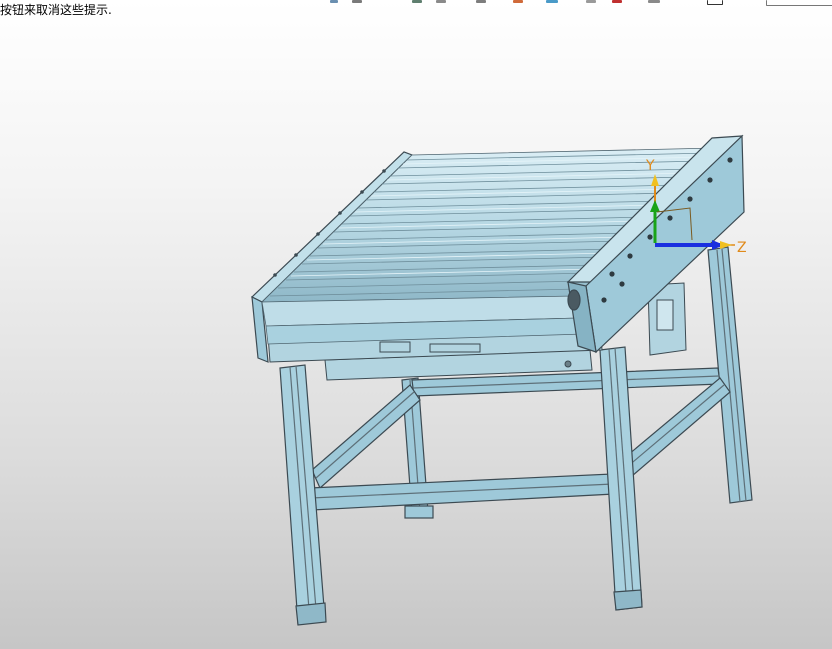  I want to click on y-axis-label: Y, so click(650, 166).